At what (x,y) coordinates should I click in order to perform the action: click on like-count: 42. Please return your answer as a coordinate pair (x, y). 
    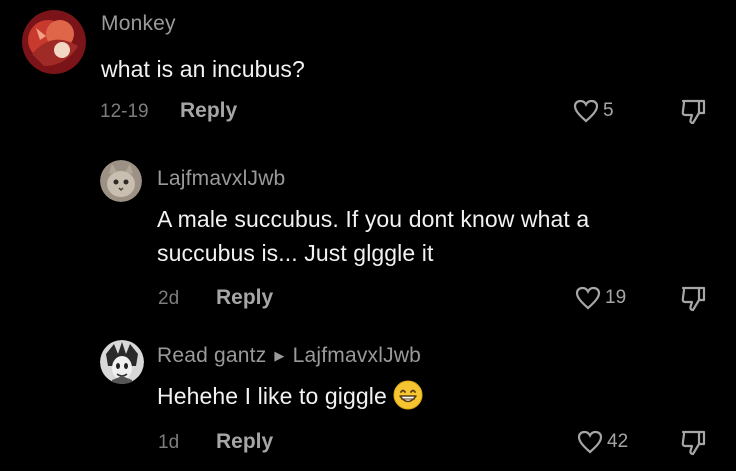
    Looking at the image, I should click on (618, 441).